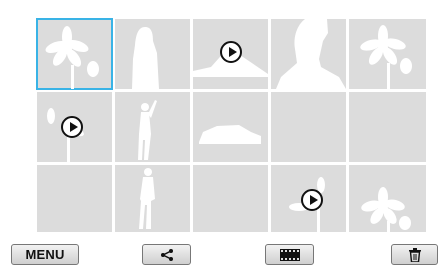 This screenshot has width=447, height=270. What do you see at coordinates (223, 255) in the screenshot?
I see `bottom-toolbar: MENU` at bounding box center [223, 255].